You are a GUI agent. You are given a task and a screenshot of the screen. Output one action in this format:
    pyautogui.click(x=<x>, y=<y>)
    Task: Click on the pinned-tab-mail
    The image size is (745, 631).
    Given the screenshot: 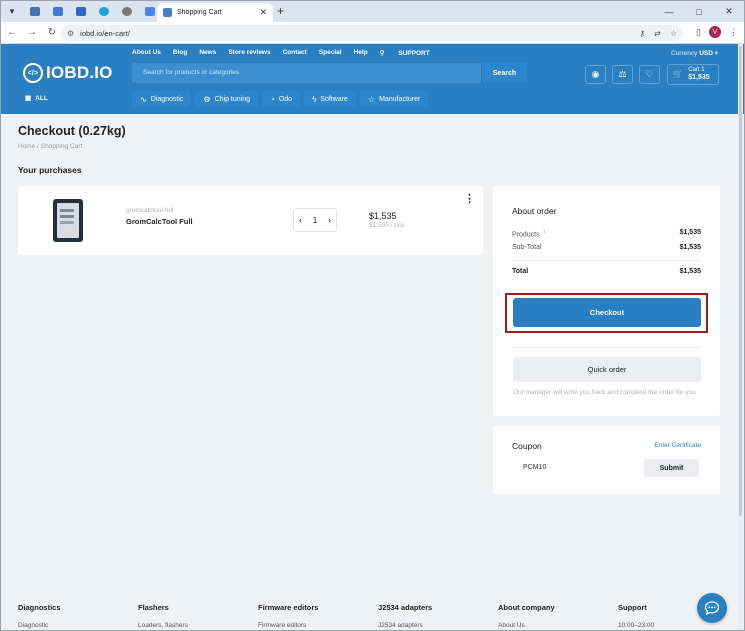 What is the action you would take?
    pyautogui.click(x=57, y=11)
    